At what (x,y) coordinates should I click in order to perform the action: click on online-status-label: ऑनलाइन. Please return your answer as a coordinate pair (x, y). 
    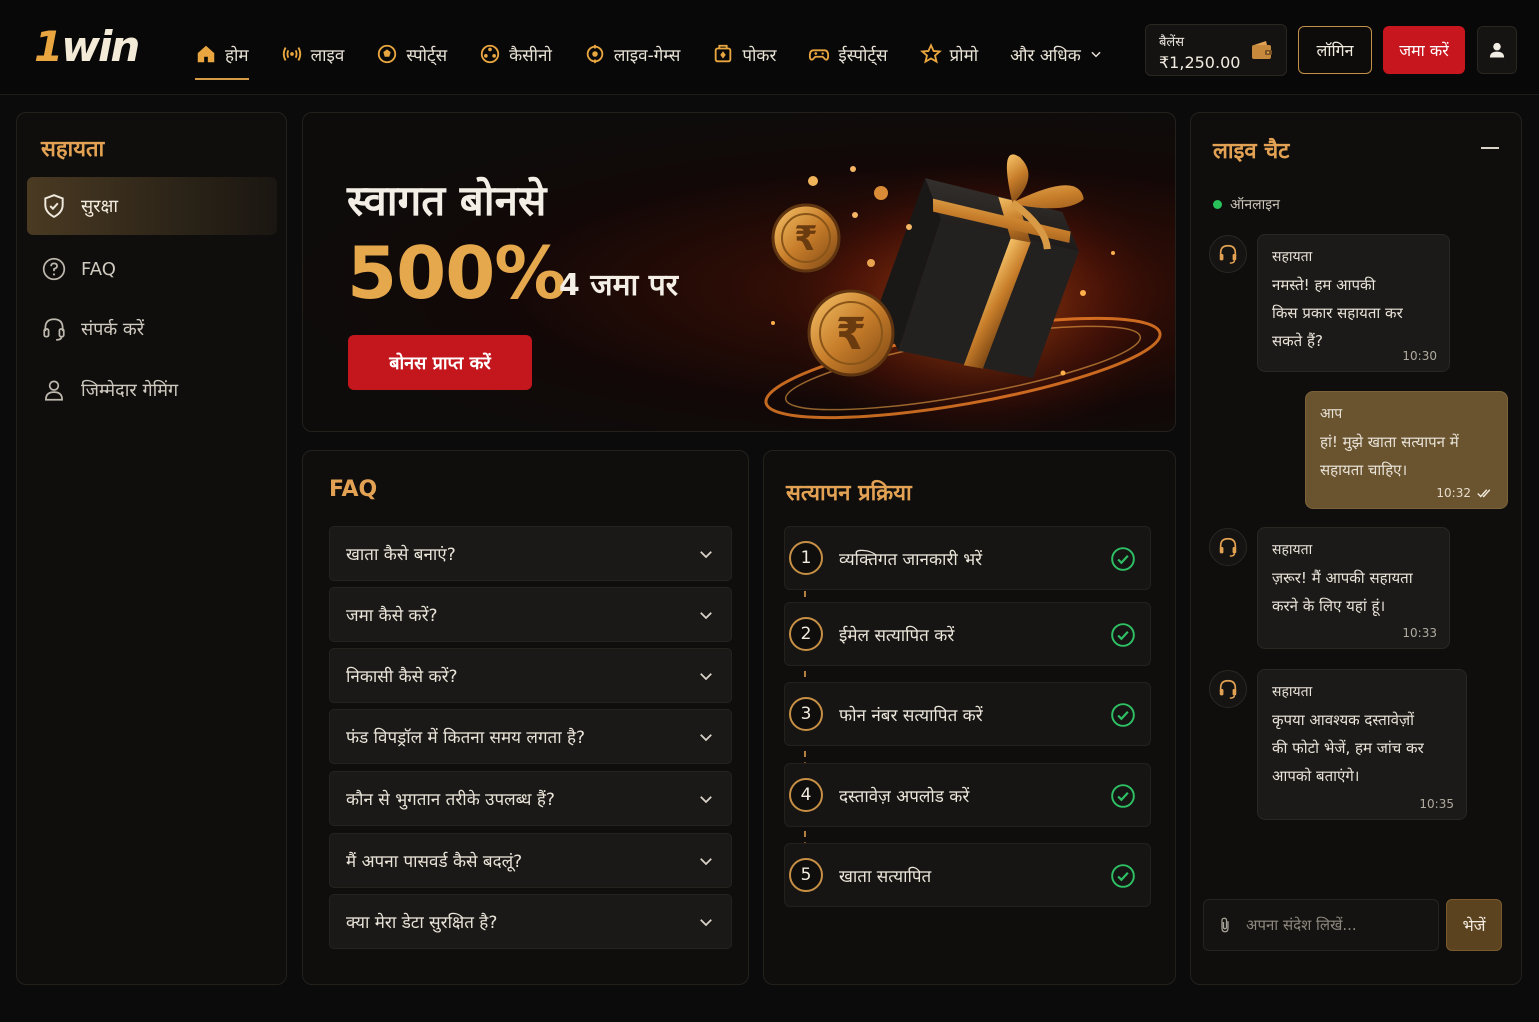
    Looking at the image, I should click on (1255, 205).